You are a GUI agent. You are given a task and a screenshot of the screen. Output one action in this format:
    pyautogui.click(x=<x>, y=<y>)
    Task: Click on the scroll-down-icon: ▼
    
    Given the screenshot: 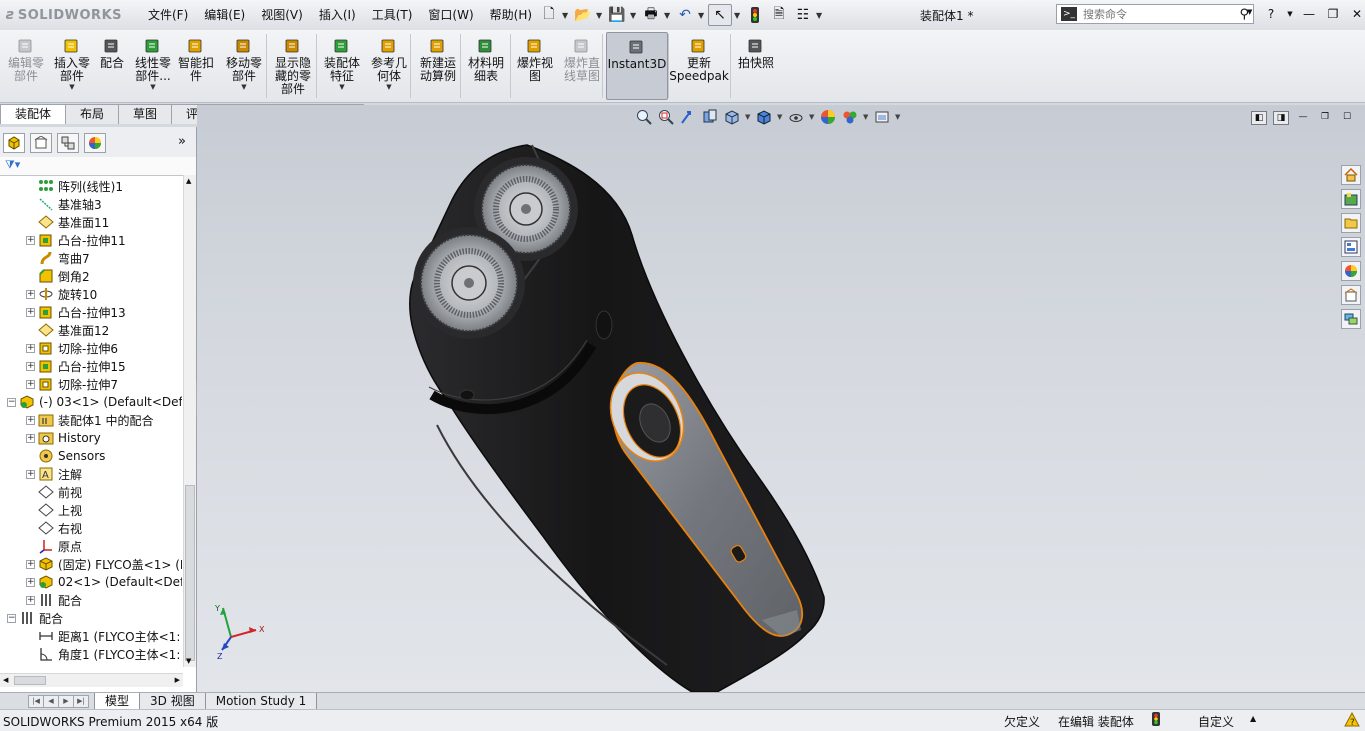 What is the action you would take?
    pyautogui.click(x=188, y=661)
    